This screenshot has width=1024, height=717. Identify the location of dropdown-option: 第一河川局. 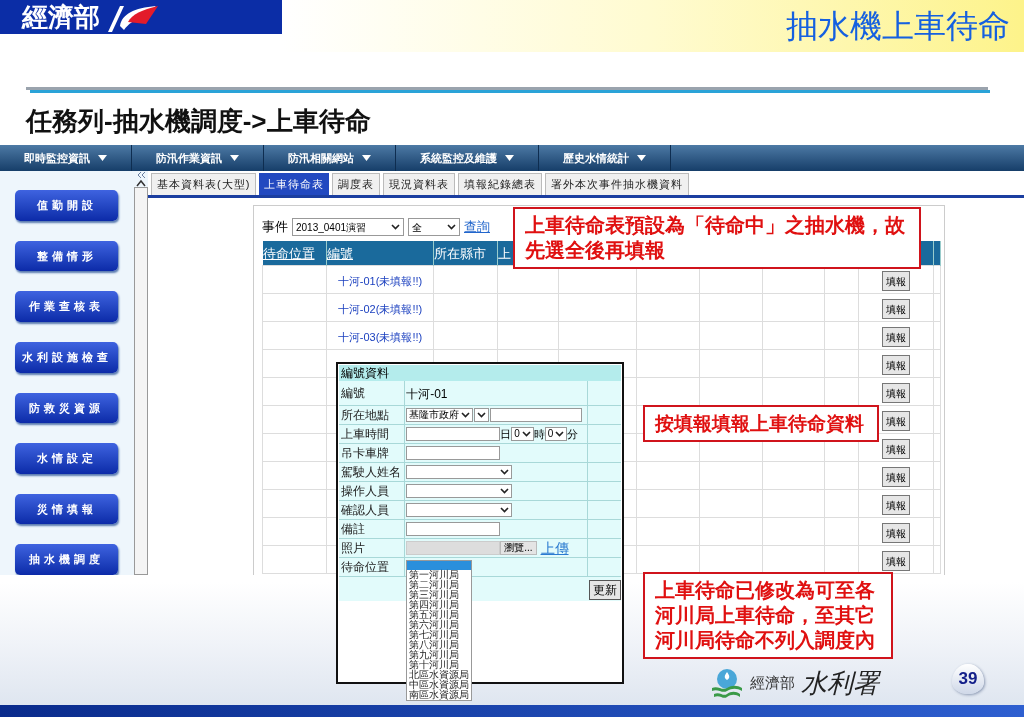
(439, 575).